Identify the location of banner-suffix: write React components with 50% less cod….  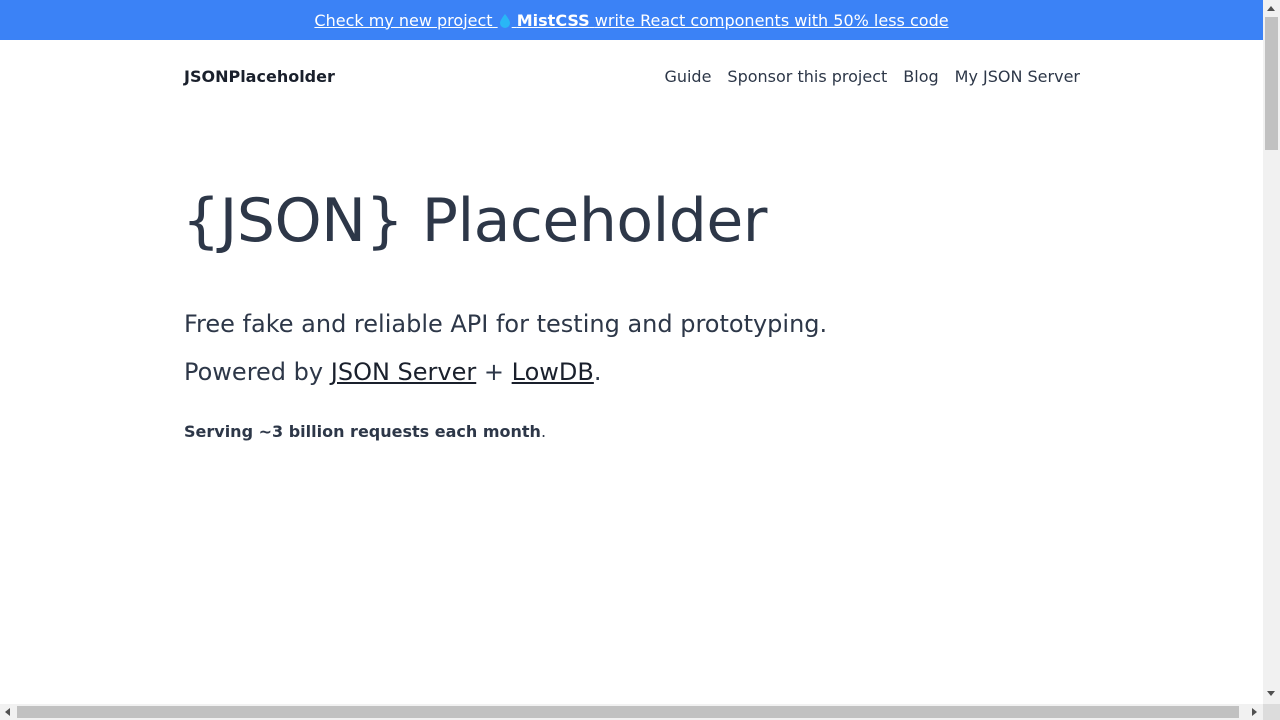
(771, 20).